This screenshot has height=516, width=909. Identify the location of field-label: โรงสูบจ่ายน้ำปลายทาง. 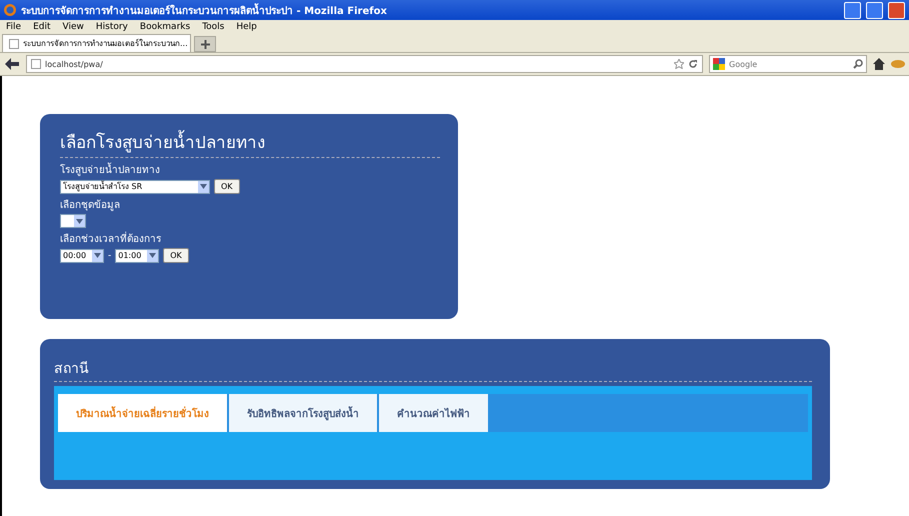
(110, 169).